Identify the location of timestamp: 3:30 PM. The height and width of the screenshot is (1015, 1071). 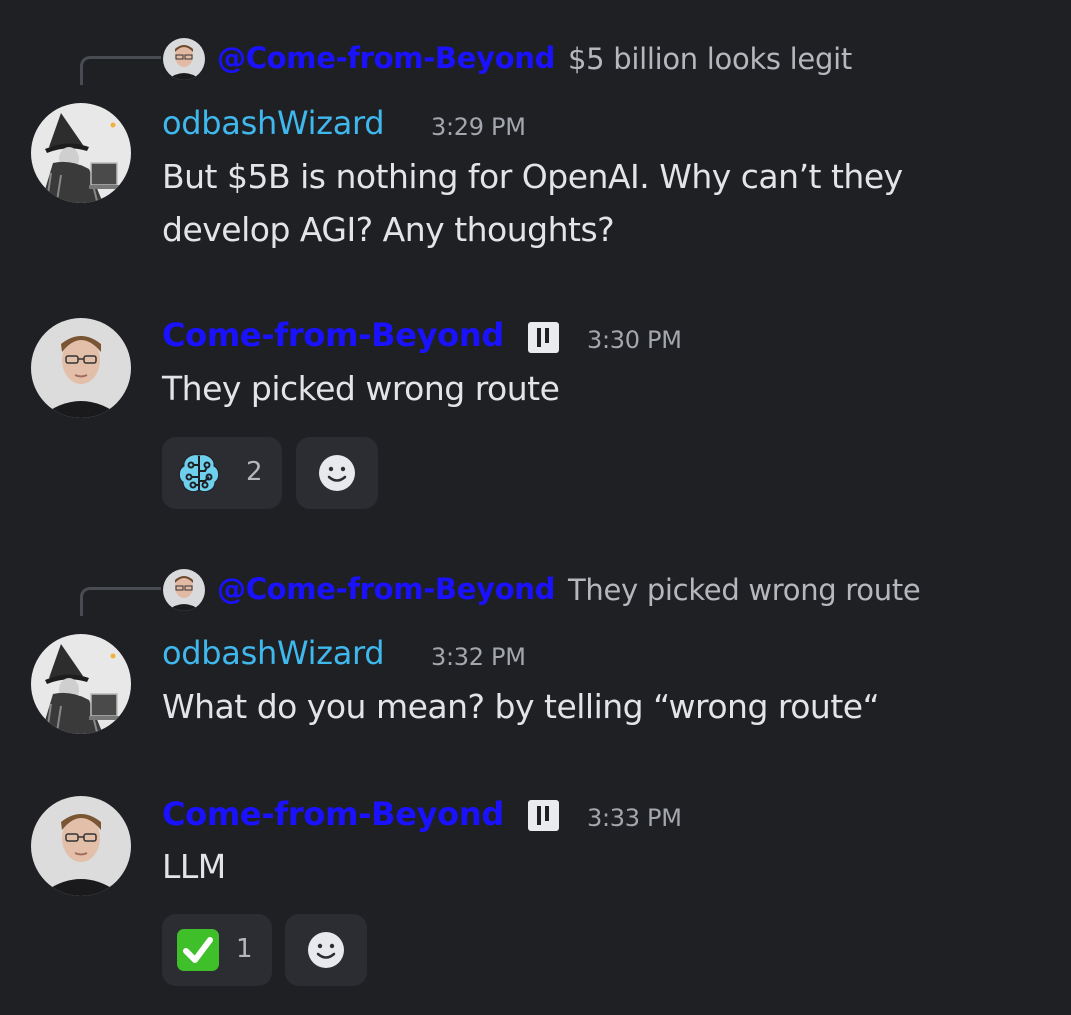
(634, 340).